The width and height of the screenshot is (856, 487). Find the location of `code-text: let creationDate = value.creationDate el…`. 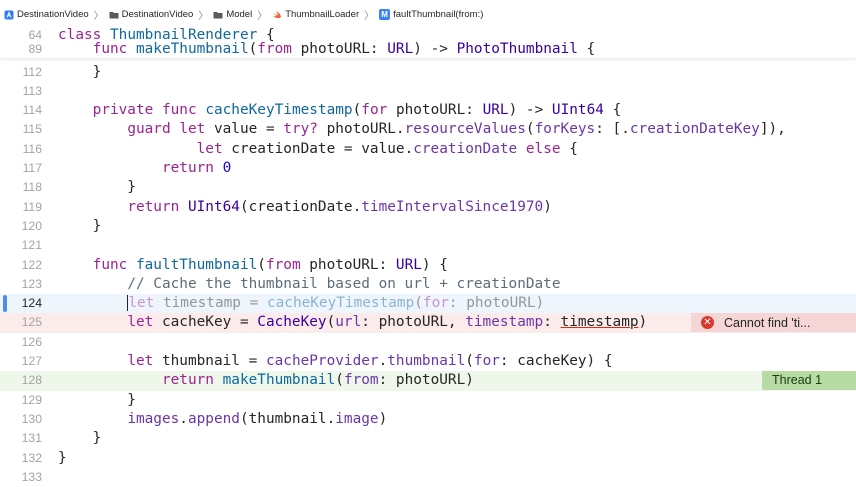

code-text: let creationDate = value.creationDate el… is located at coordinates (387, 148).